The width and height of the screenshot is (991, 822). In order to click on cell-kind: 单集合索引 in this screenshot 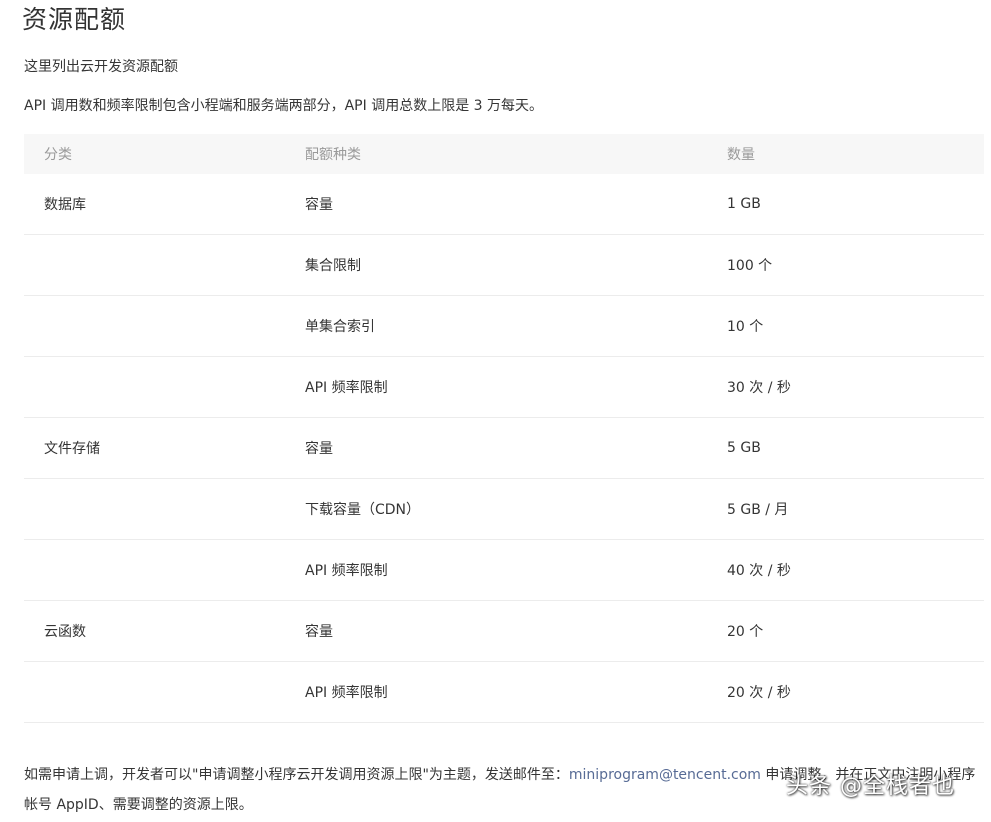, I will do `click(516, 326)`.